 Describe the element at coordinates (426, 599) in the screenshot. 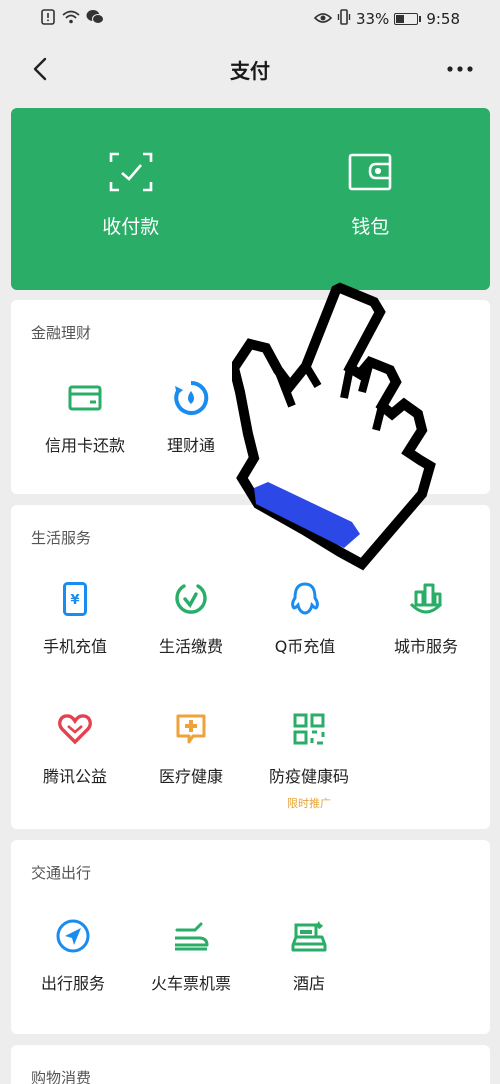

I see `city-icon` at that location.